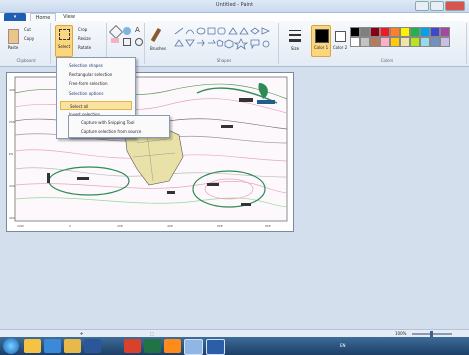 This screenshot has height=355, width=469. What do you see at coordinates (86, 93) in the screenshot?
I see `menu-item-selection-options: Selection options` at bounding box center [86, 93].